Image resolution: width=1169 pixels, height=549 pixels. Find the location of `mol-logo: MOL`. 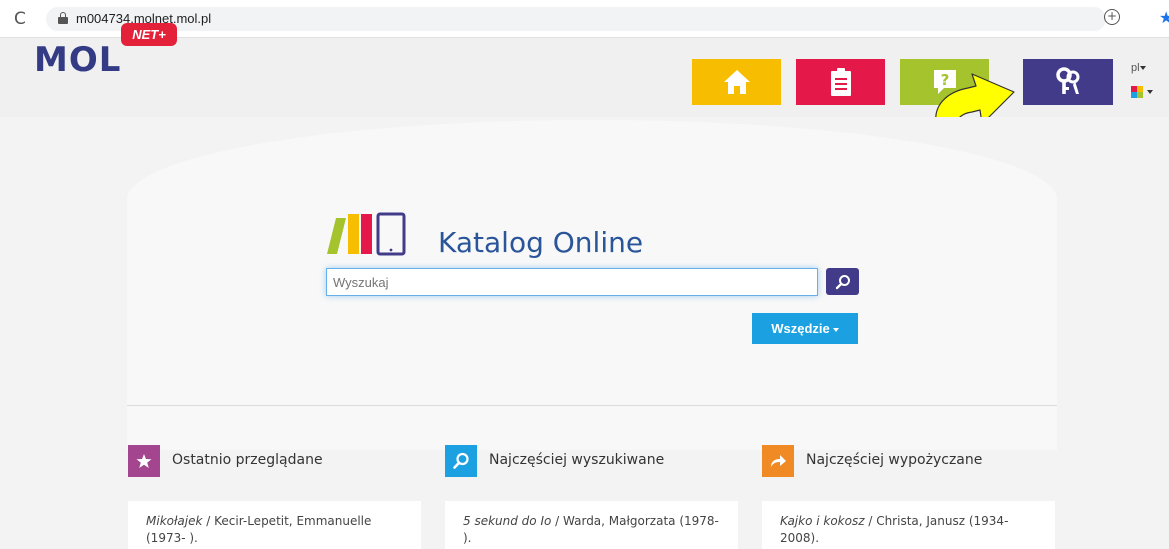

mol-logo: MOL is located at coordinates (77, 60).